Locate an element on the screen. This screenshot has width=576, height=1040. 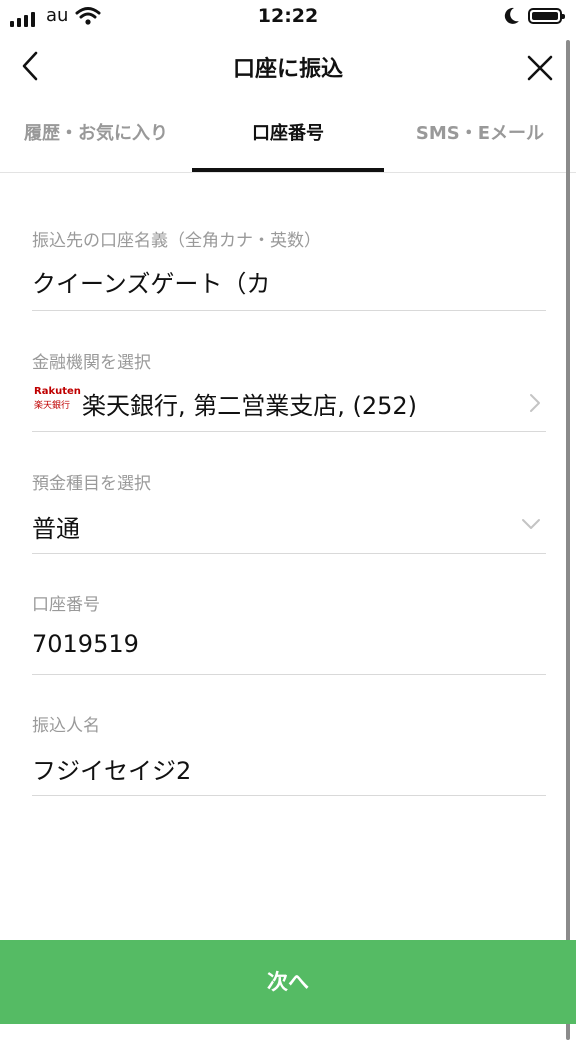
chevron-down-icon is located at coordinates (531, 524).